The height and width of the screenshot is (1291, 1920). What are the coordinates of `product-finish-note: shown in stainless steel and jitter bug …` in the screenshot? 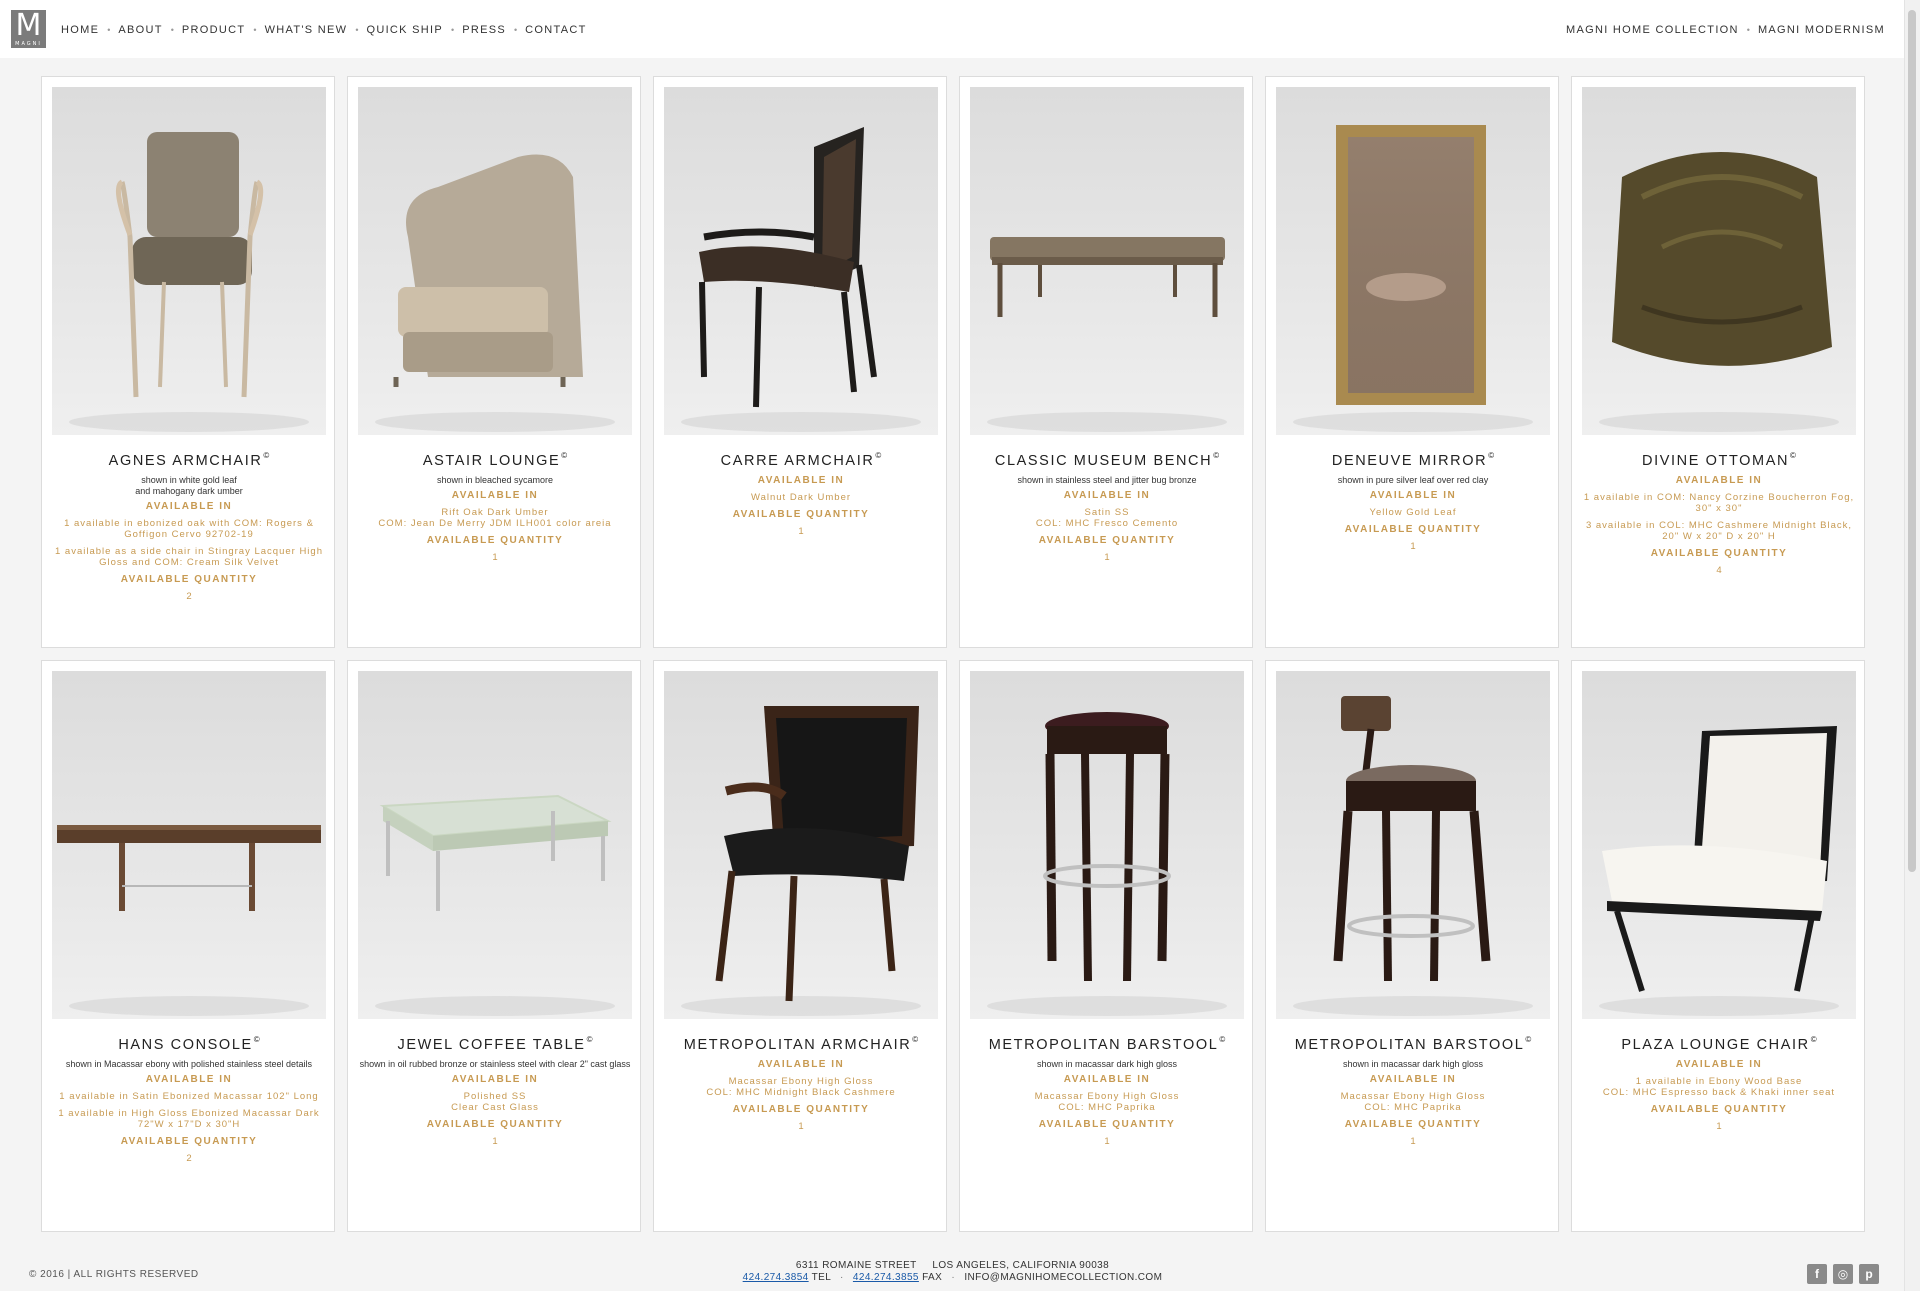 It's located at (1107, 480).